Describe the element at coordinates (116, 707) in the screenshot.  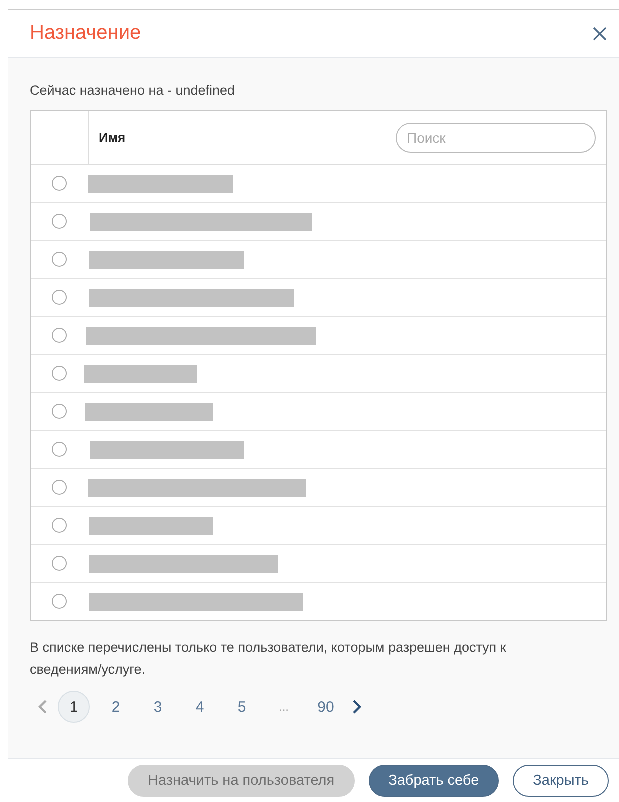
I see `page-link: 2` at that location.